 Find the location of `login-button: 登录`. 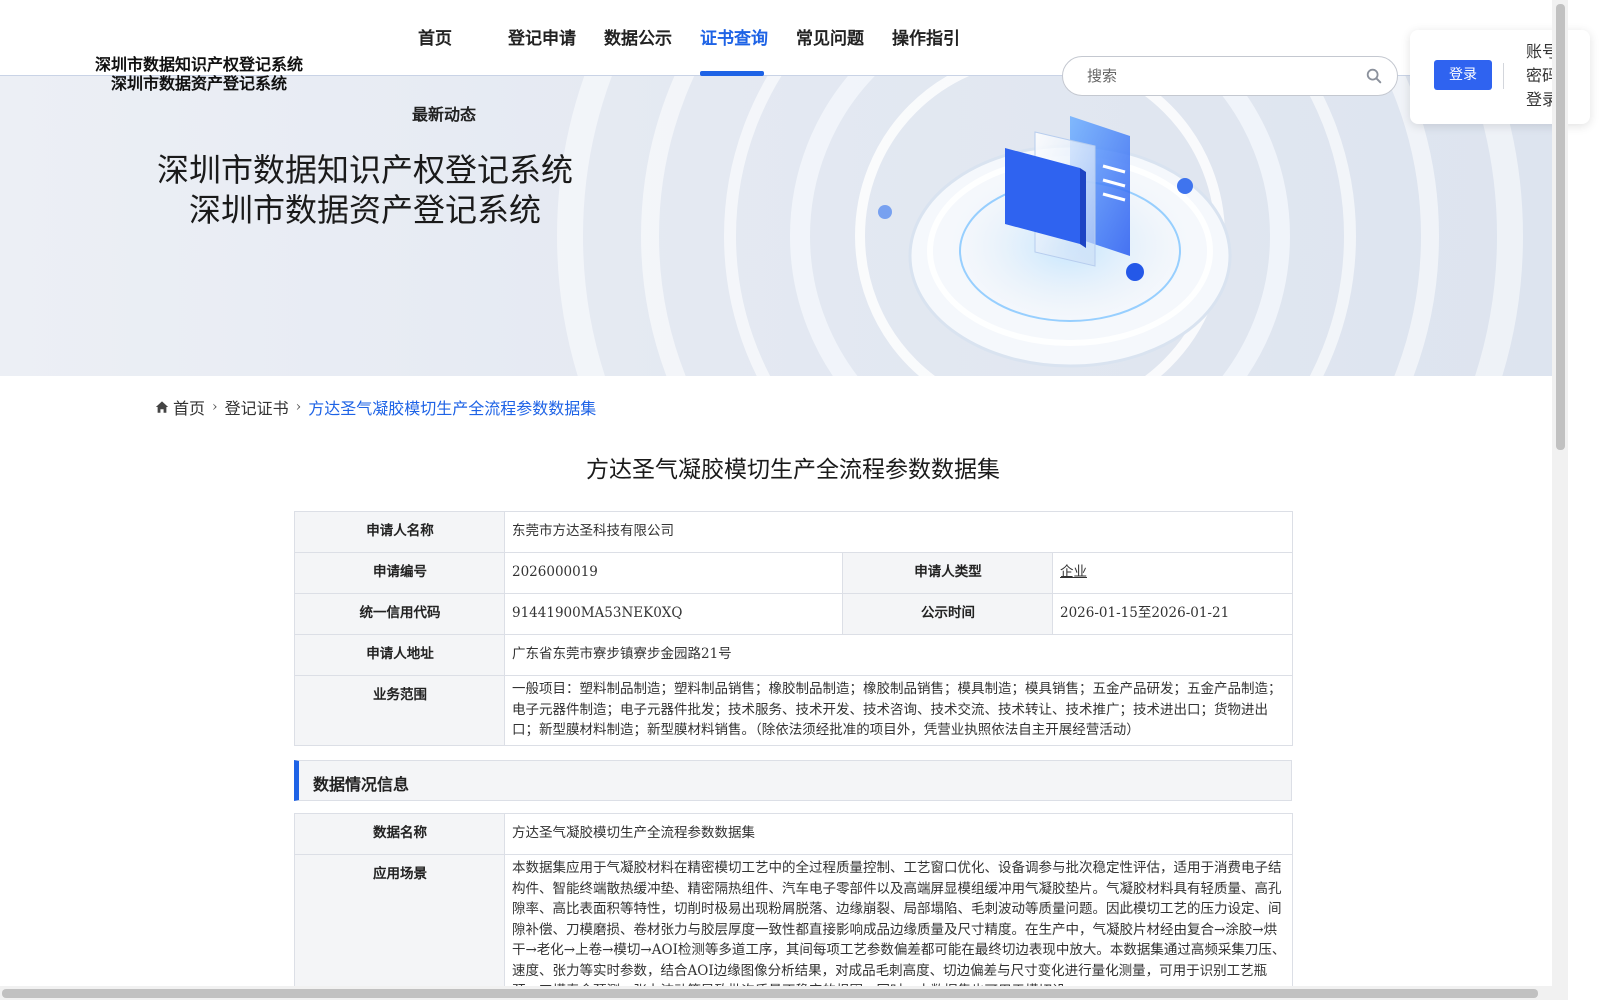

login-button: 登录 is located at coordinates (1463, 75).